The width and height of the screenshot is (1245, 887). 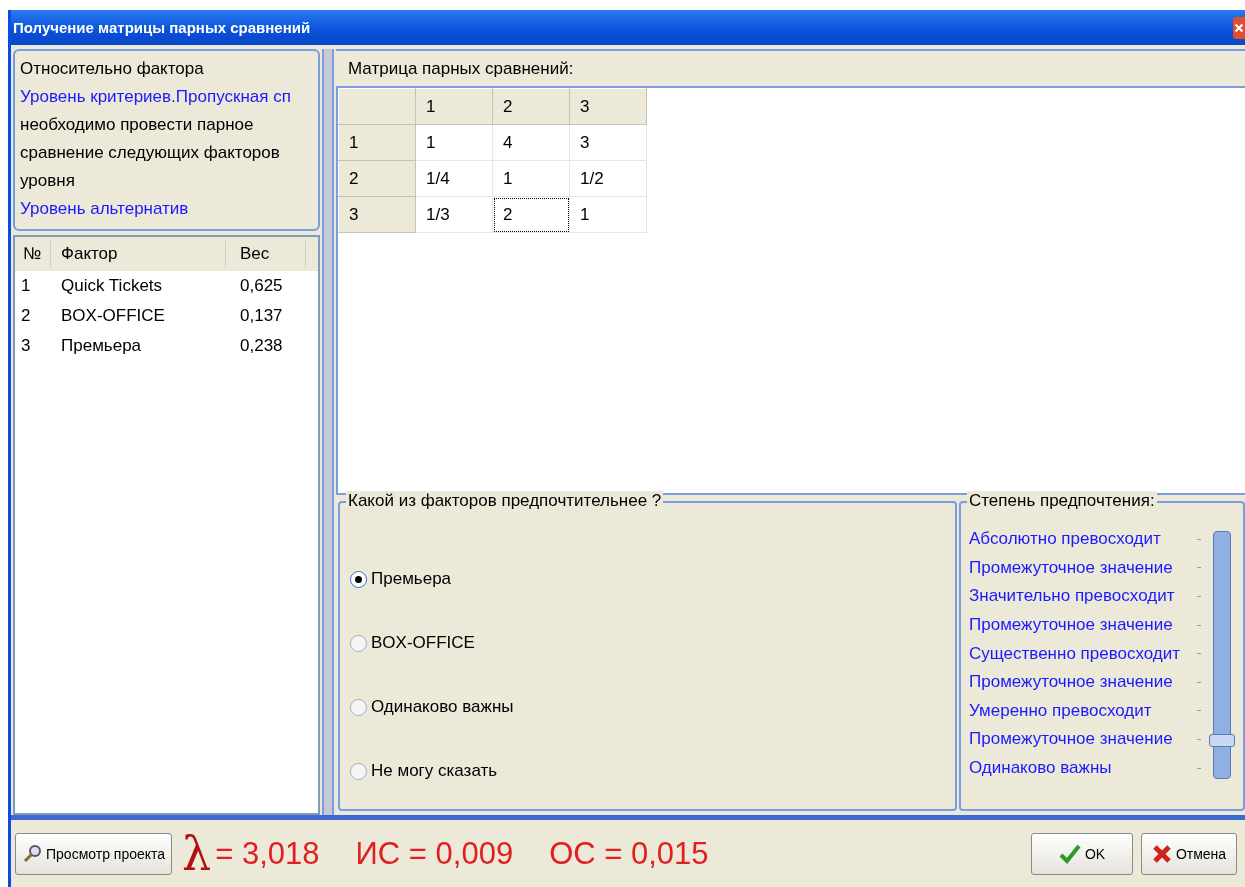 What do you see at coordinates (531, 214) in the screenshot?
I see `table-cell: 2` at bounding box center [531, 214].